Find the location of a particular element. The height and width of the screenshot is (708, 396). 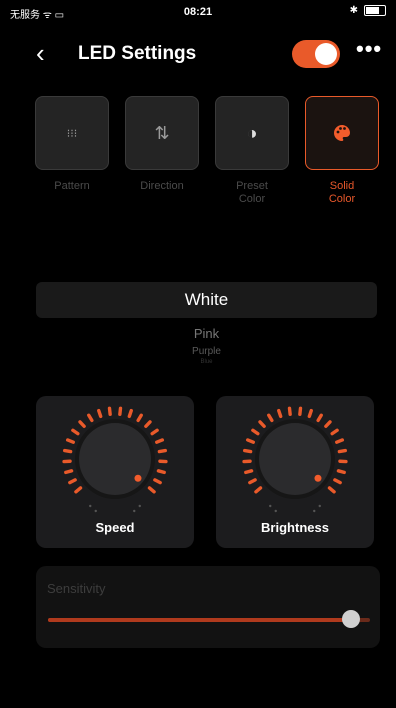

nav-bar: ‹ LED Settings ••• is located at coordinates (198, 54).